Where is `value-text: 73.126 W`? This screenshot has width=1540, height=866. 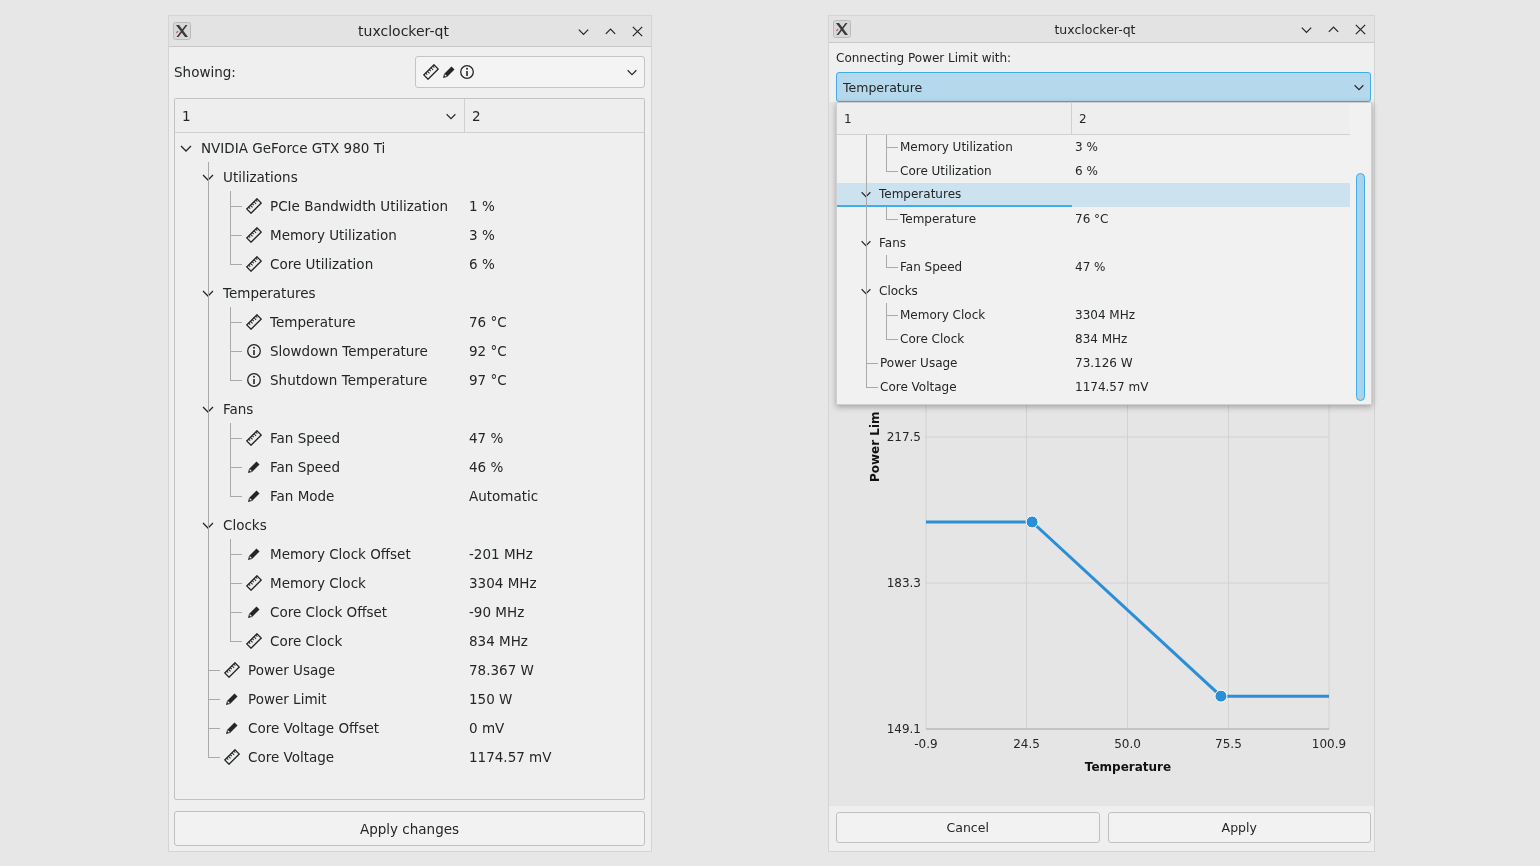
value-text: 73.126 W is located at coordinates (1104, 363).